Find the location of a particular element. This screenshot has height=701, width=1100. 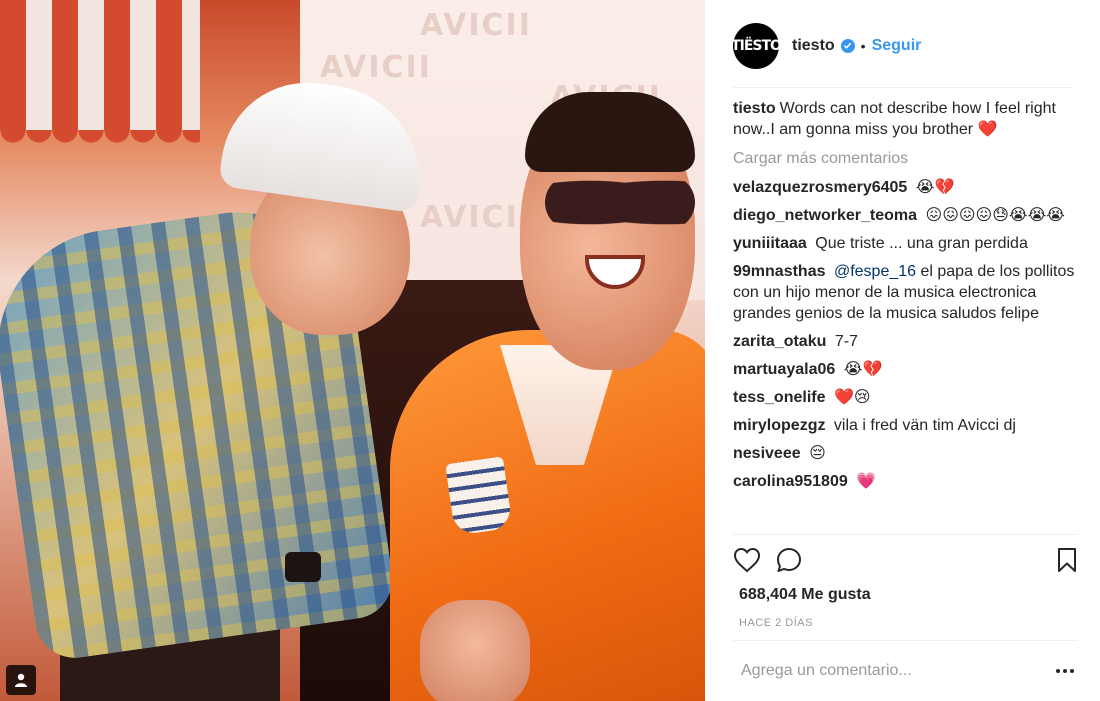

comment-username: zarita_otaku is located at coordinates (779, 341).